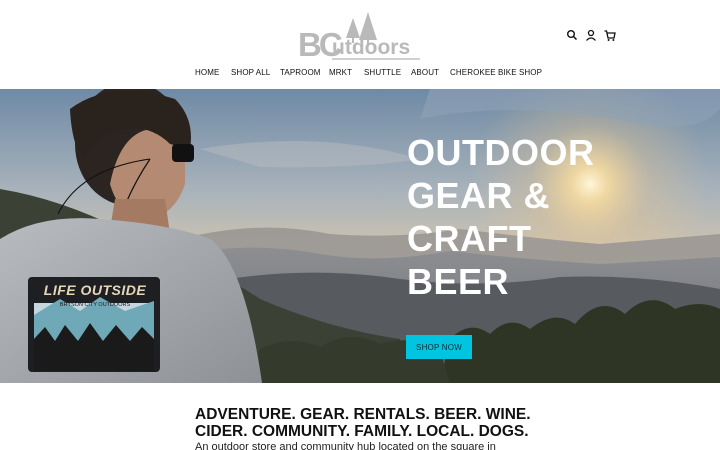 The width and height of the screenshot is (720, 450). What do you see at coordinates (95, 305) in the screenshot?
I see `shirt-subtext: BRYSON CITY OUTDOORS` at bounding box center [95, 305].